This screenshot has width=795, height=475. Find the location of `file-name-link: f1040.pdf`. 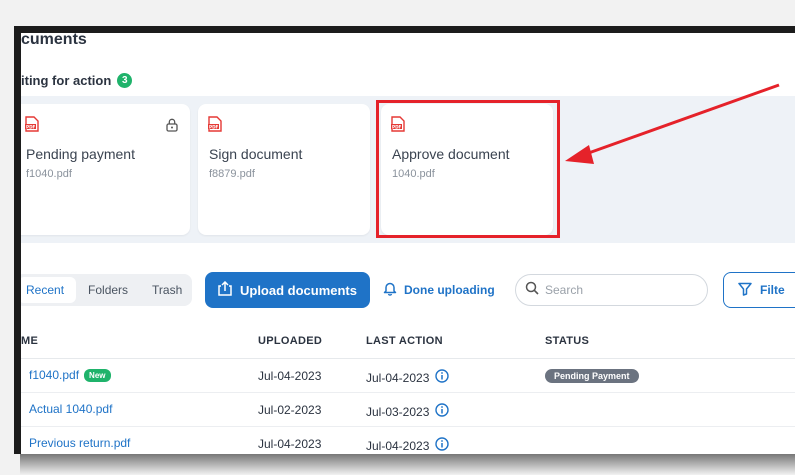

file-name-link: f1040.pdf is located at coordinates (54, 375).